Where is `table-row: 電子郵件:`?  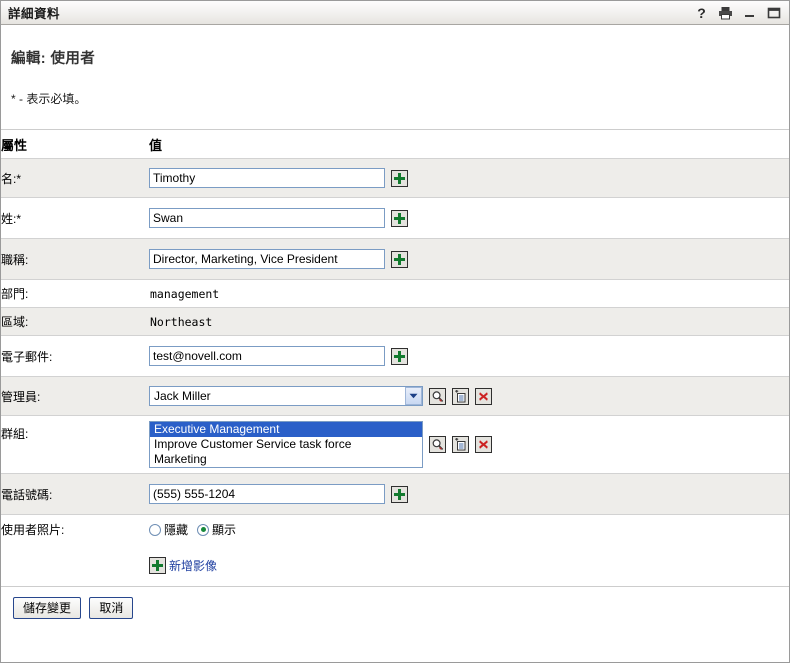 table-row: 電子郵件: is located at coordinates (395, 356).